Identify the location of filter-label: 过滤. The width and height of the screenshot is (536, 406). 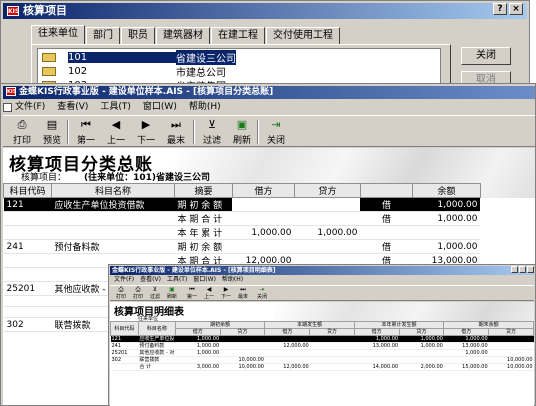
(211, 141).